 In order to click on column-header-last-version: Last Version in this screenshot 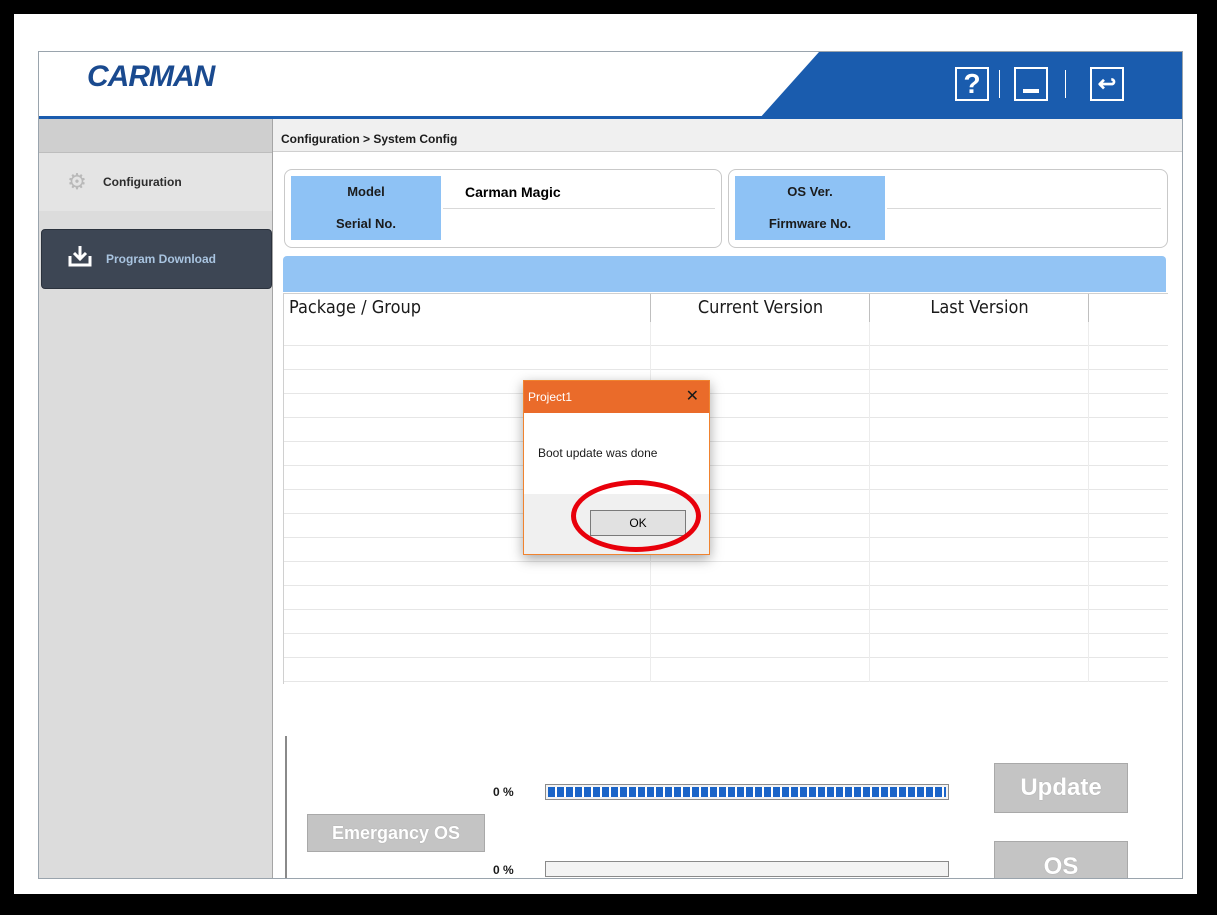, I will do `click(979, 308)`.